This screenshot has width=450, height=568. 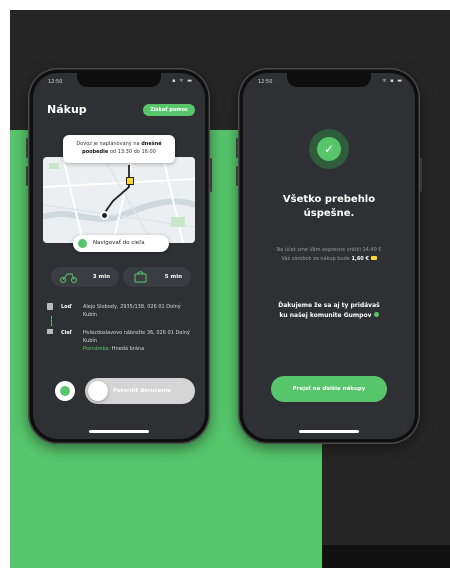 What do you see at coordinates (169, 110) in the screenshot?
I see `get-help-button: Získať pomoc` at bounding box center [169, 110].